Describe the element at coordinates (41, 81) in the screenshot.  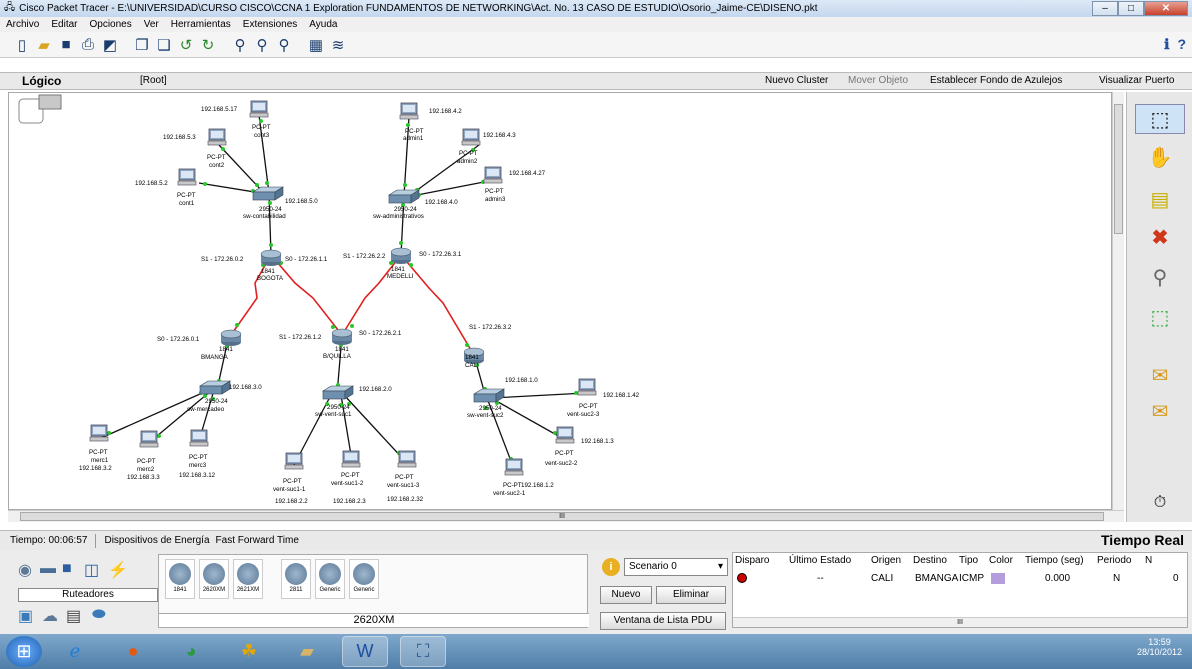
I see `logical-tab: Lógico` at that location.